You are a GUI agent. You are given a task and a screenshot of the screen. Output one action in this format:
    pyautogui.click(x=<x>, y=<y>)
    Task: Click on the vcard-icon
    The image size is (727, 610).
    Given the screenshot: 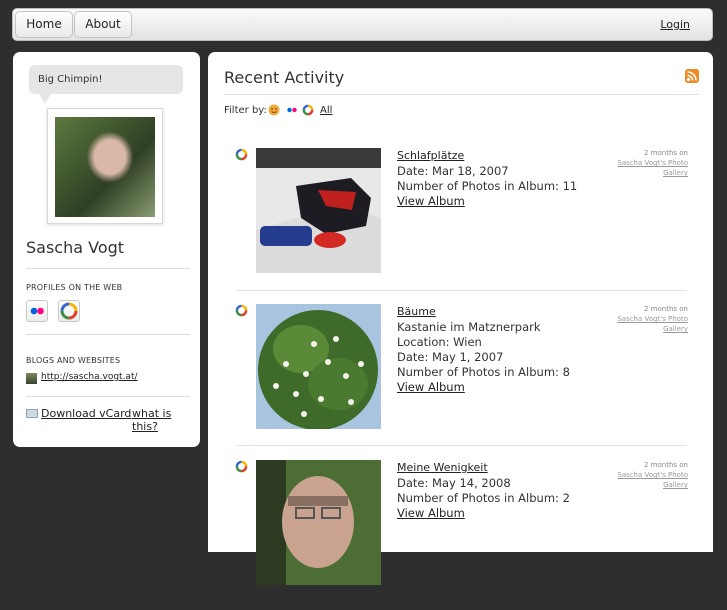 What is the action you would take?
    pyautogui.click(x=32, y=413)
    